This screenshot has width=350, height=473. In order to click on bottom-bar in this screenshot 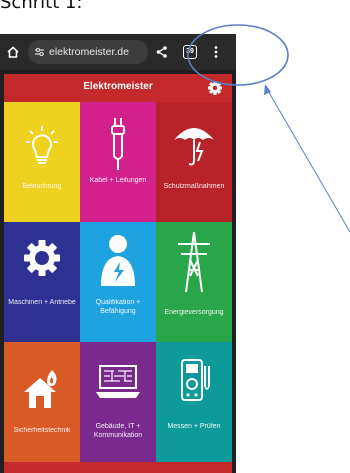, I will do `click(118, 467)`.